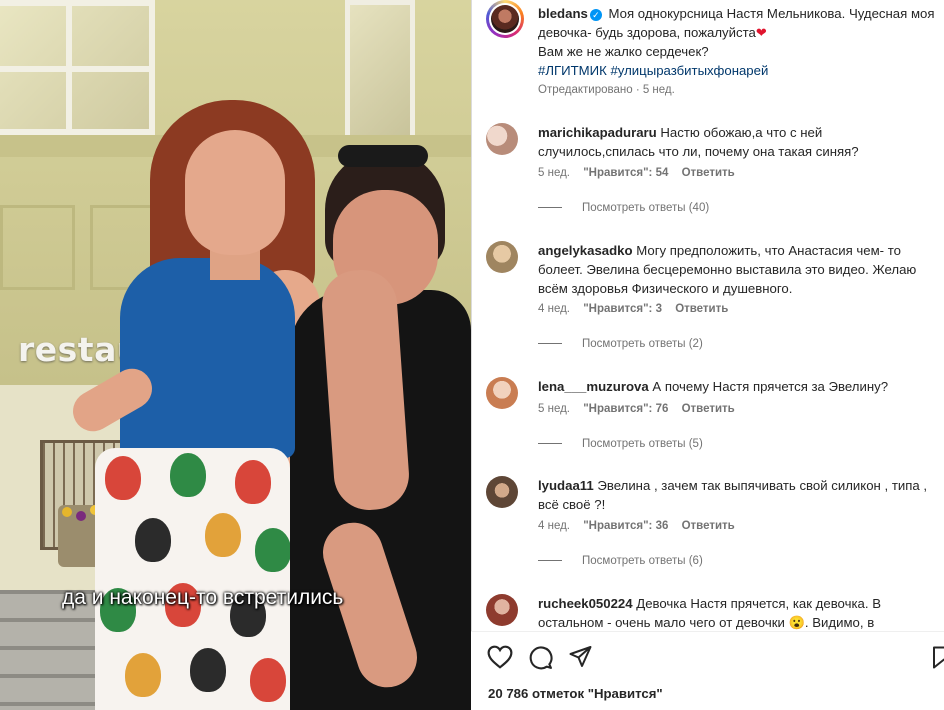 The width and height of the screenshot is (944, 710). What do you see at coordinates (203, 597) in the screenshot?
I see `video-subtitle: да и наконец-то встретились` at bounding box center [203, 597].